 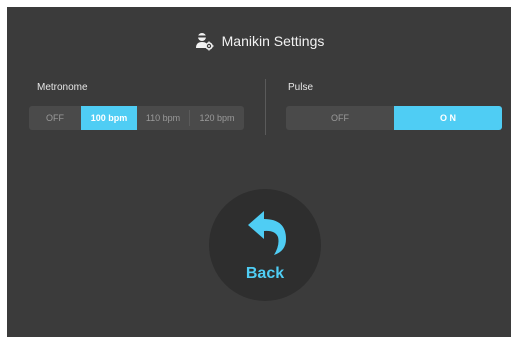 I want to click on manikin-settings-icon, so click(x=204, y=41).